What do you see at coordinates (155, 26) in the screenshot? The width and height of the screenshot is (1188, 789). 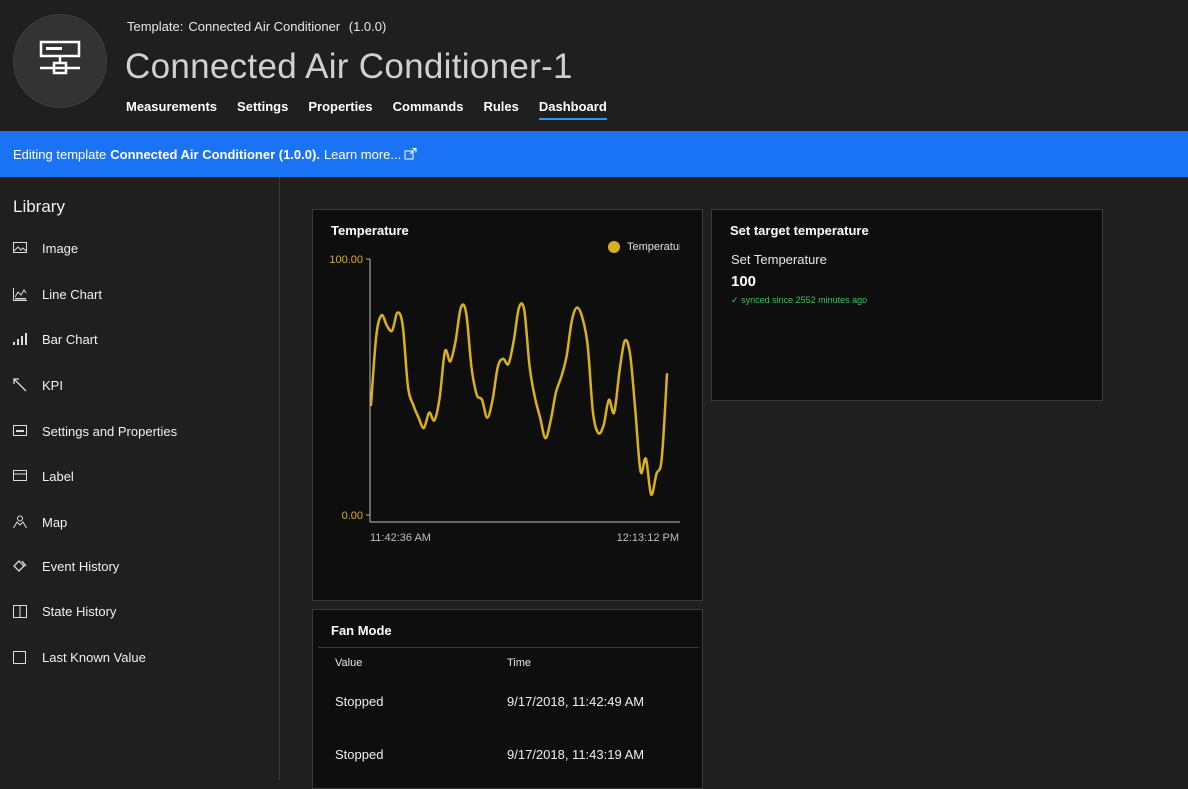 I see `template-prefix: Template:` at bounding box center [155, 26].